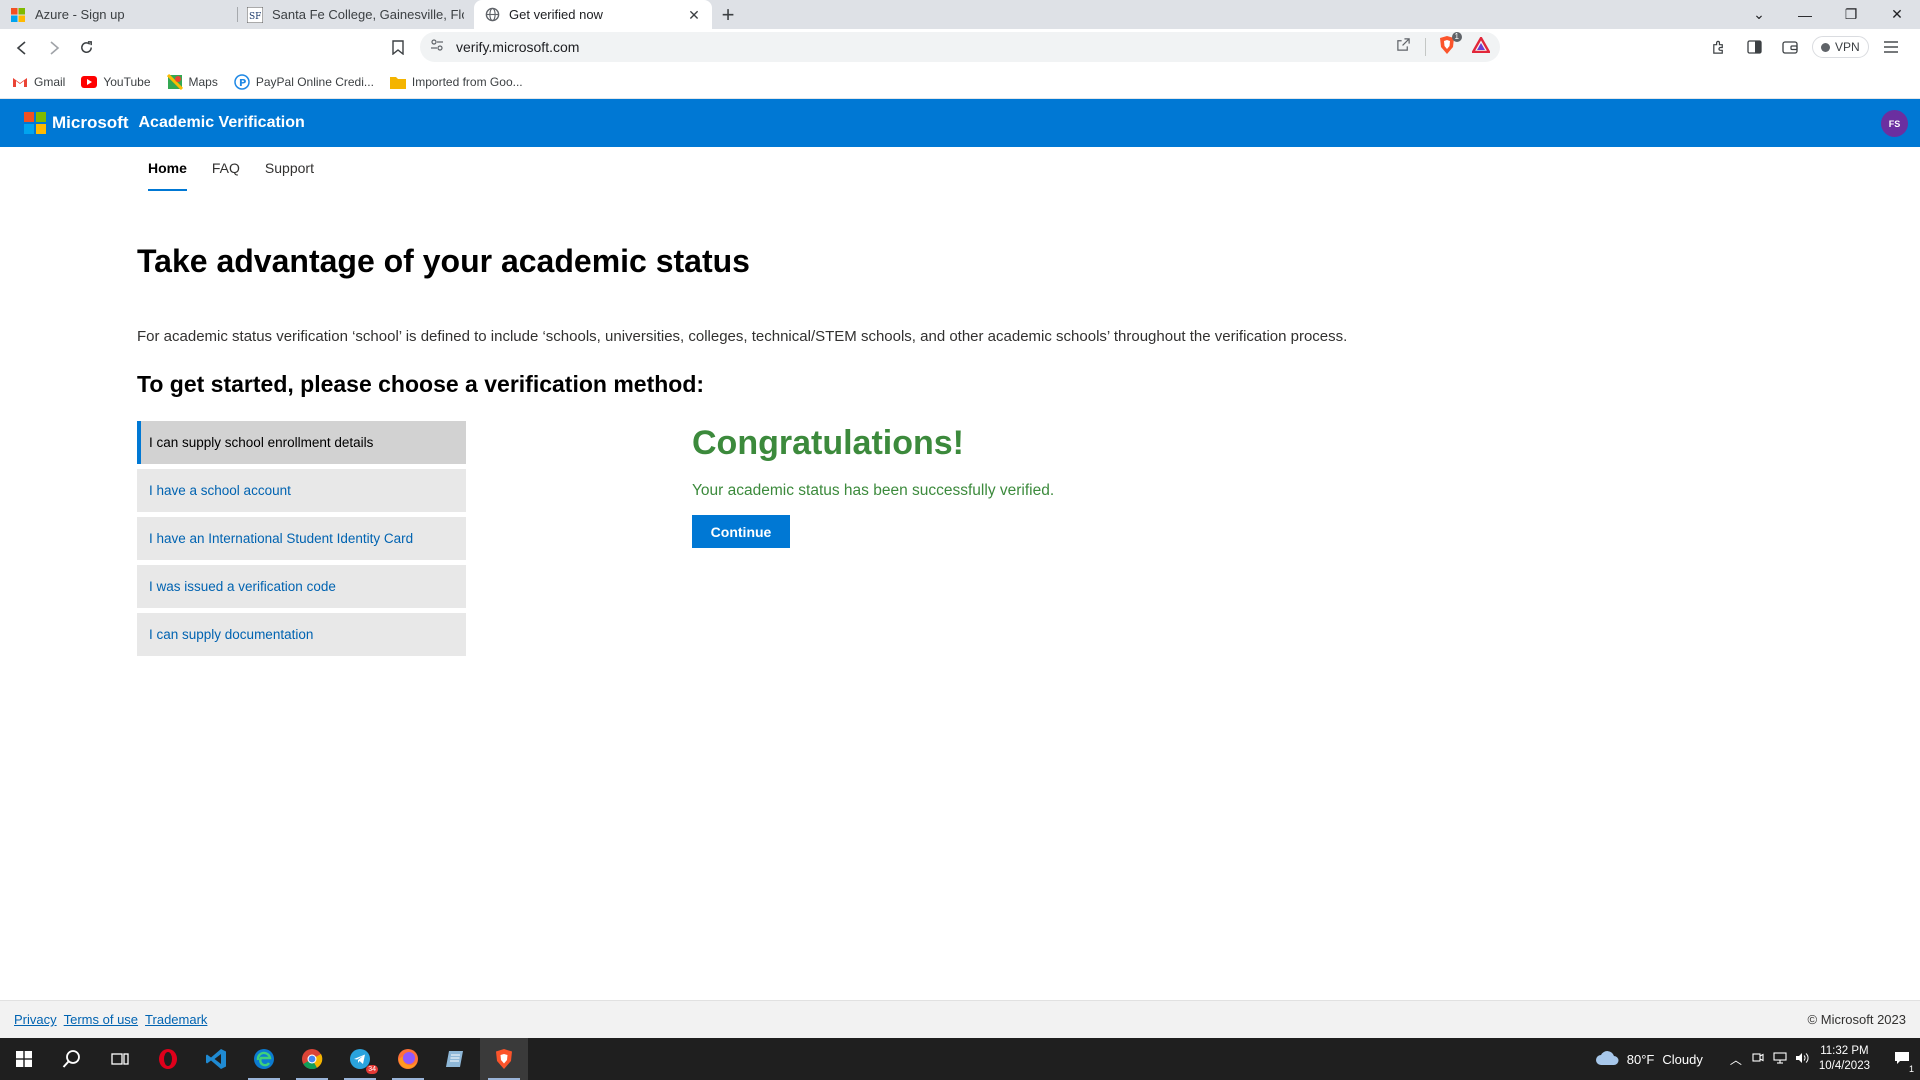  Describe the element at coordinates (203, 82) in the screenshot. I see `bookmark-label: Maps` at that location.